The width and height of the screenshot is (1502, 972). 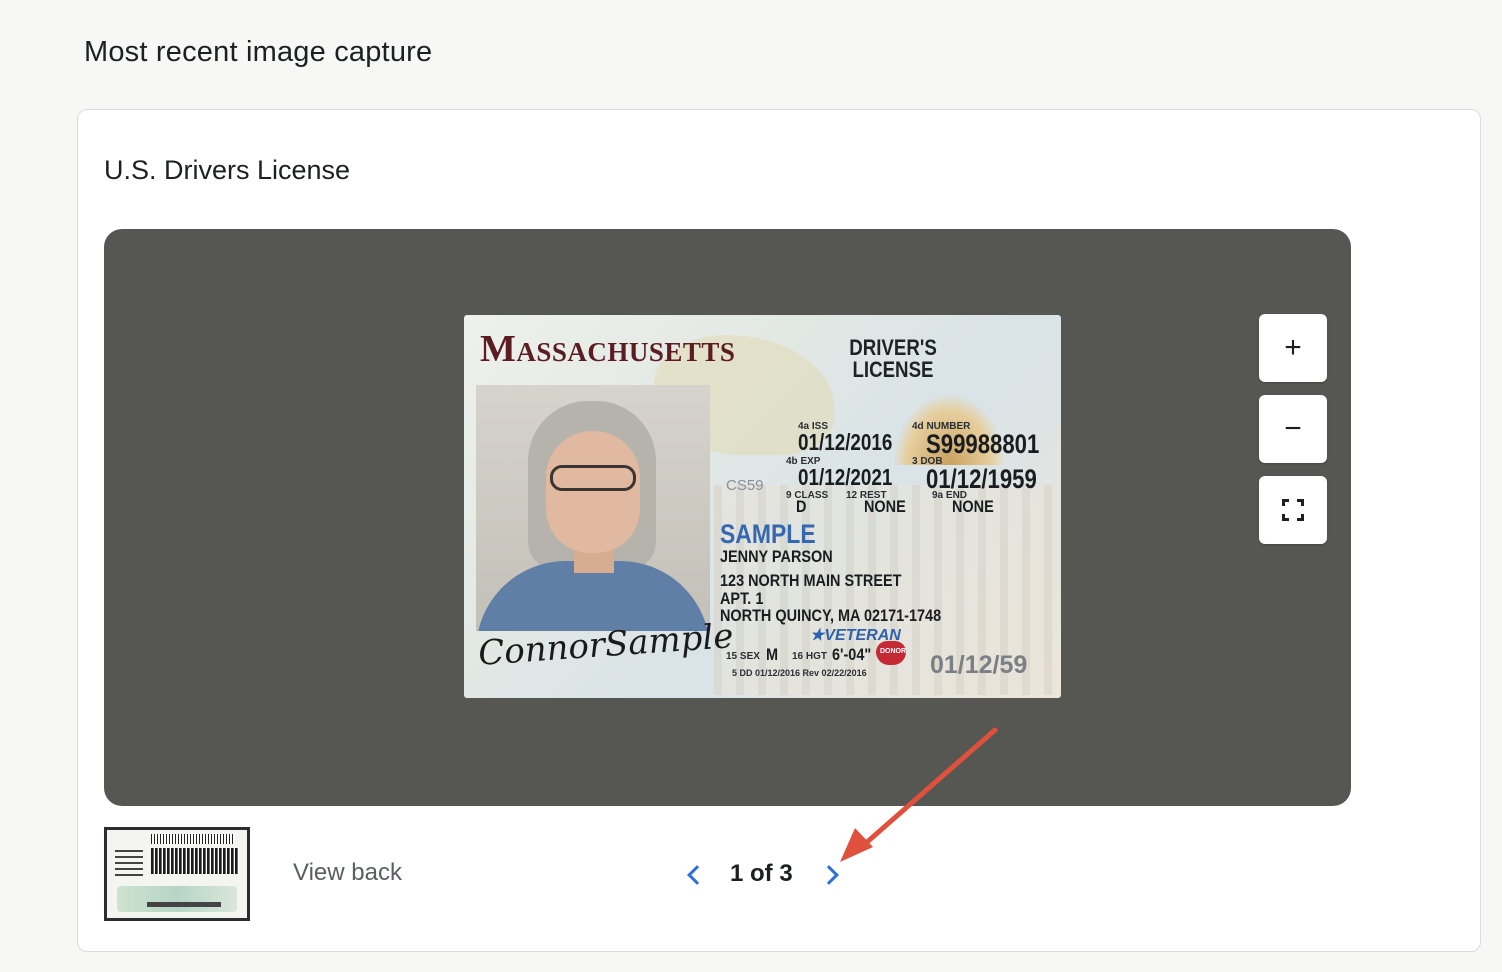 I want to click on hgt-value: 6'-04", so click(x=852, y=654).